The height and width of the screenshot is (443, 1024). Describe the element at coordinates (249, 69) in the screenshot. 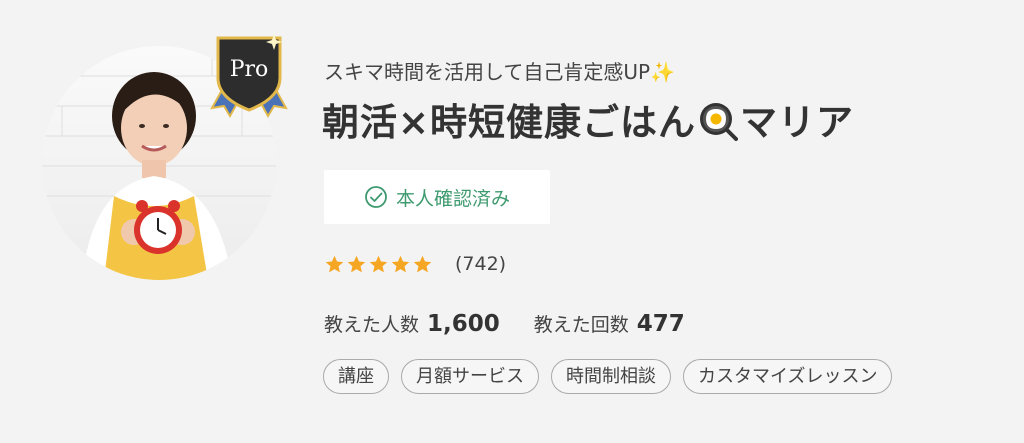

I see `pro-label: Pro` at that location.